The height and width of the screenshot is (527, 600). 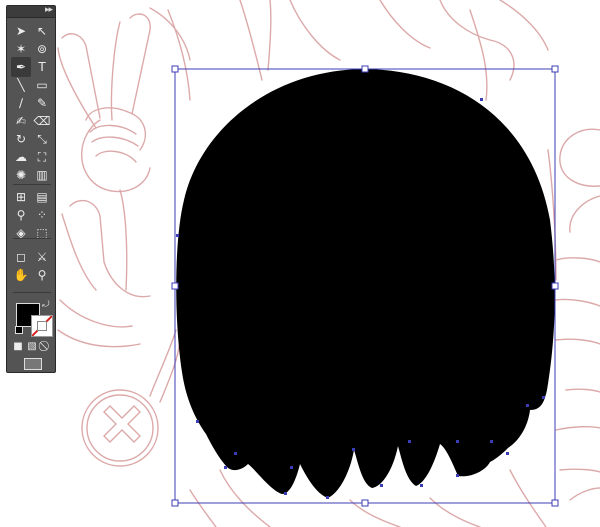 I want to click on tools-panel-titlebar: ▸▸, so click(x=31, y=11).